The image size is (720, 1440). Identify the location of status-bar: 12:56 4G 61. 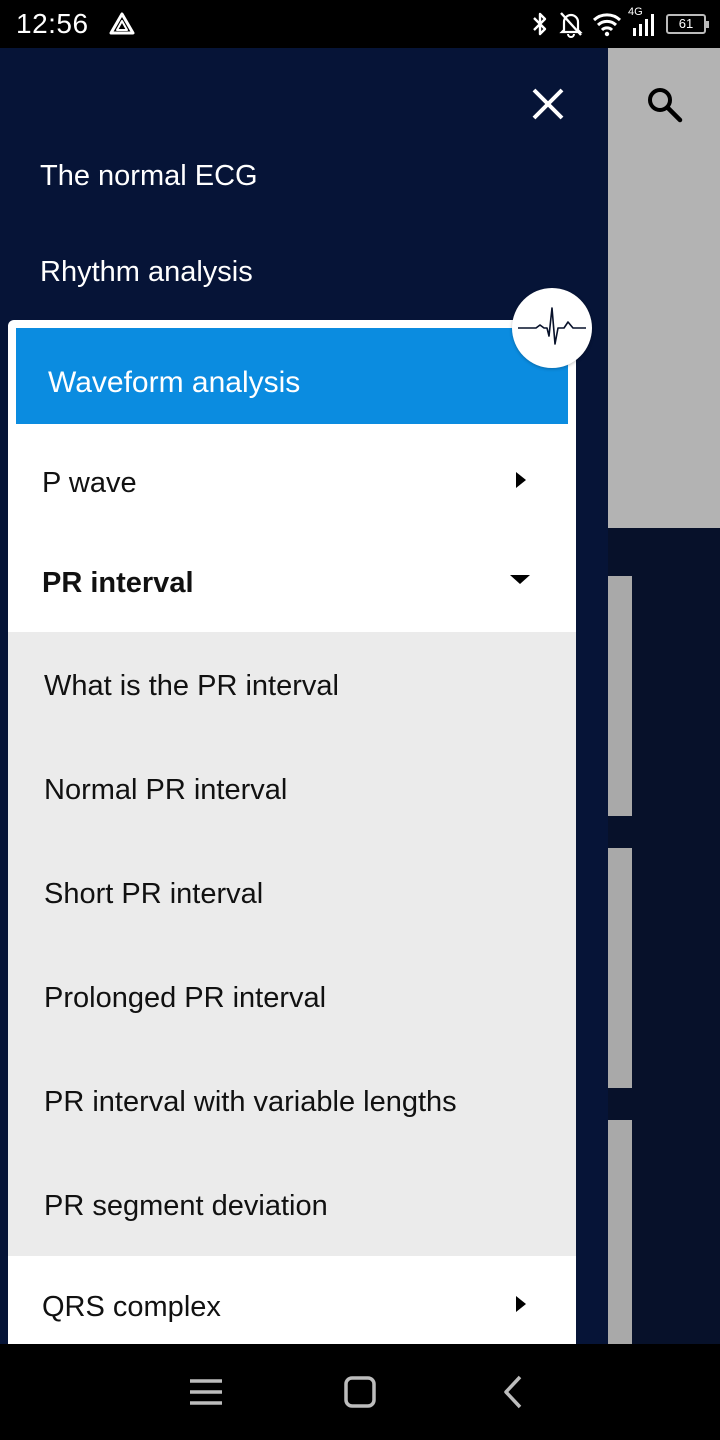
(360, 24).